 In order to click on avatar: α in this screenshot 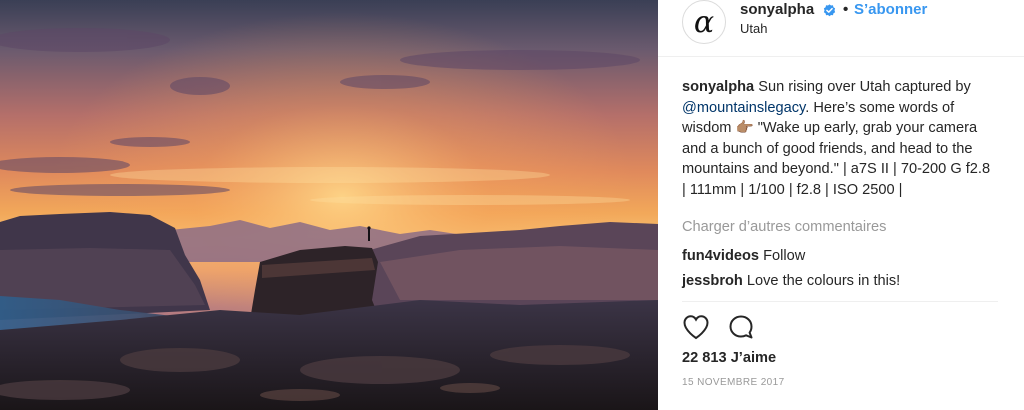, I will do `click(704, 22)`.